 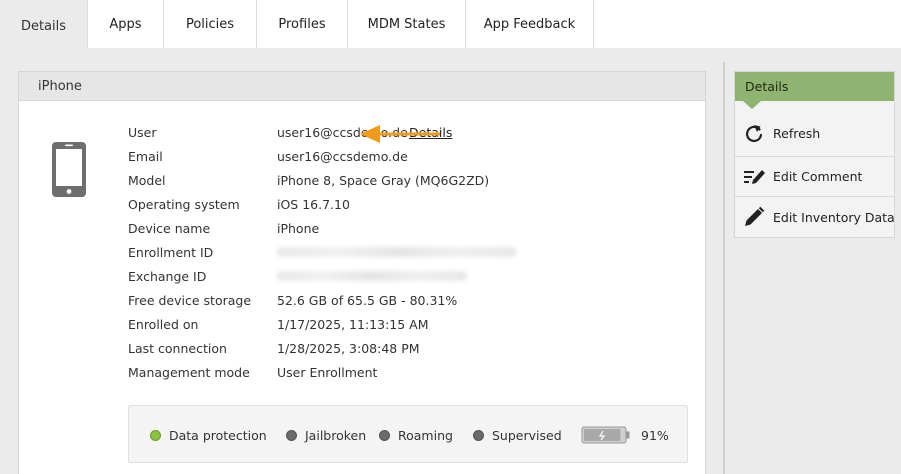 I want to click on tab-bar-spacer, so click(x=450, y=56).